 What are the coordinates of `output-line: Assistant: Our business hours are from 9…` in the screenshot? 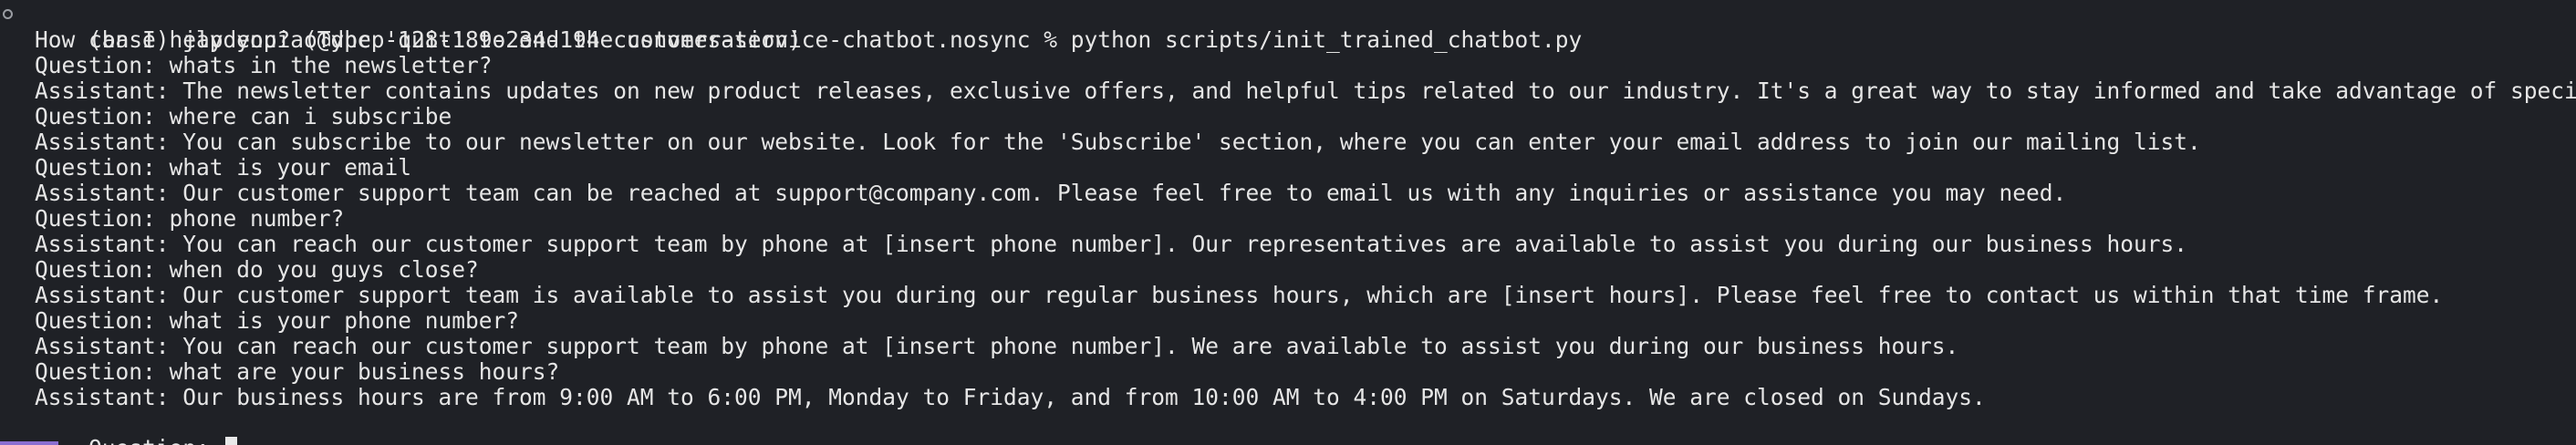 It's located at (1011, 397).